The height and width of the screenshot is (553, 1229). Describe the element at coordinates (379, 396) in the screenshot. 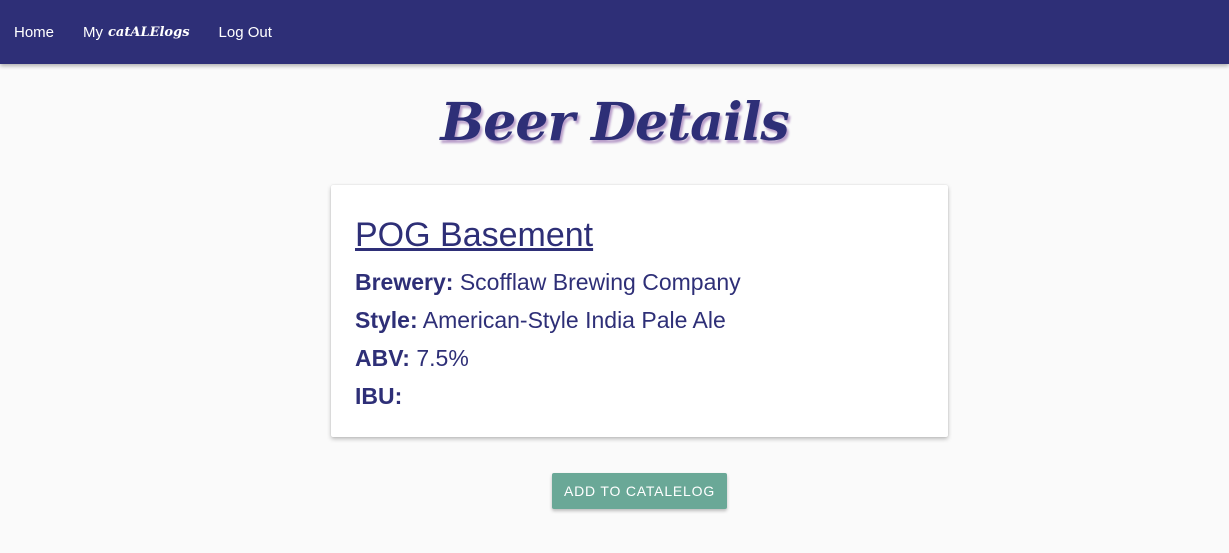

I see `ibu-label: IBU:` at that location.